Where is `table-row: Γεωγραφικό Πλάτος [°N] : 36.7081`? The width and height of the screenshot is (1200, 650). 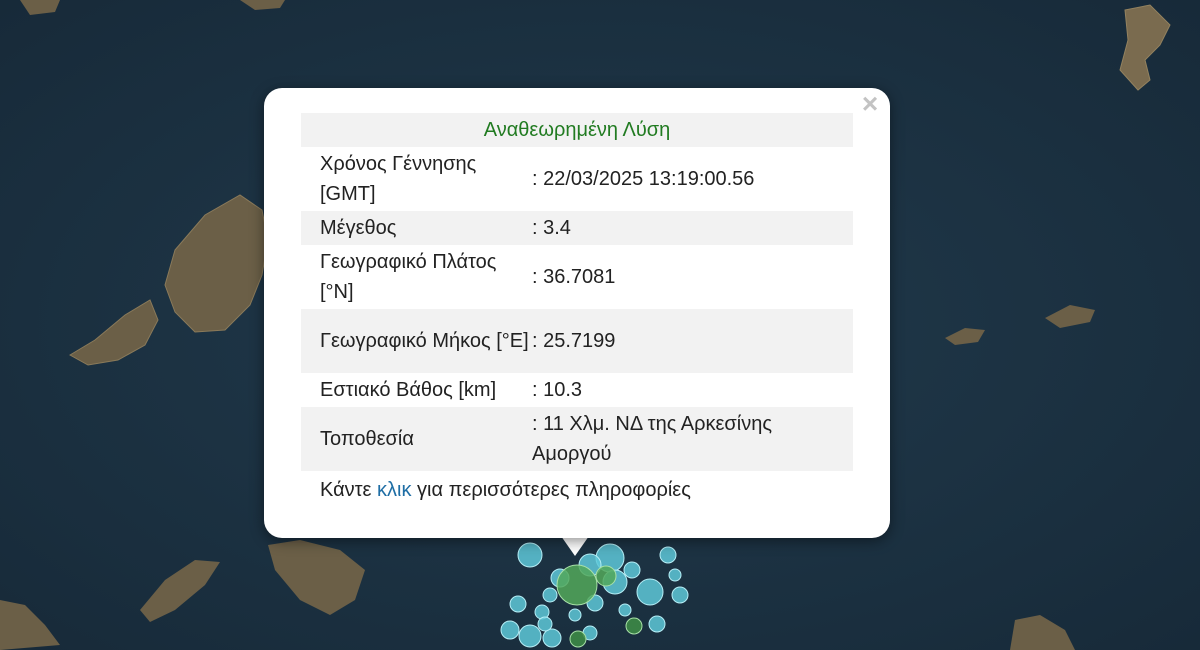
table-row: Γεωγραφικό Πλάτος [°N] : 36.7081 is located at coordinates (577, 277).